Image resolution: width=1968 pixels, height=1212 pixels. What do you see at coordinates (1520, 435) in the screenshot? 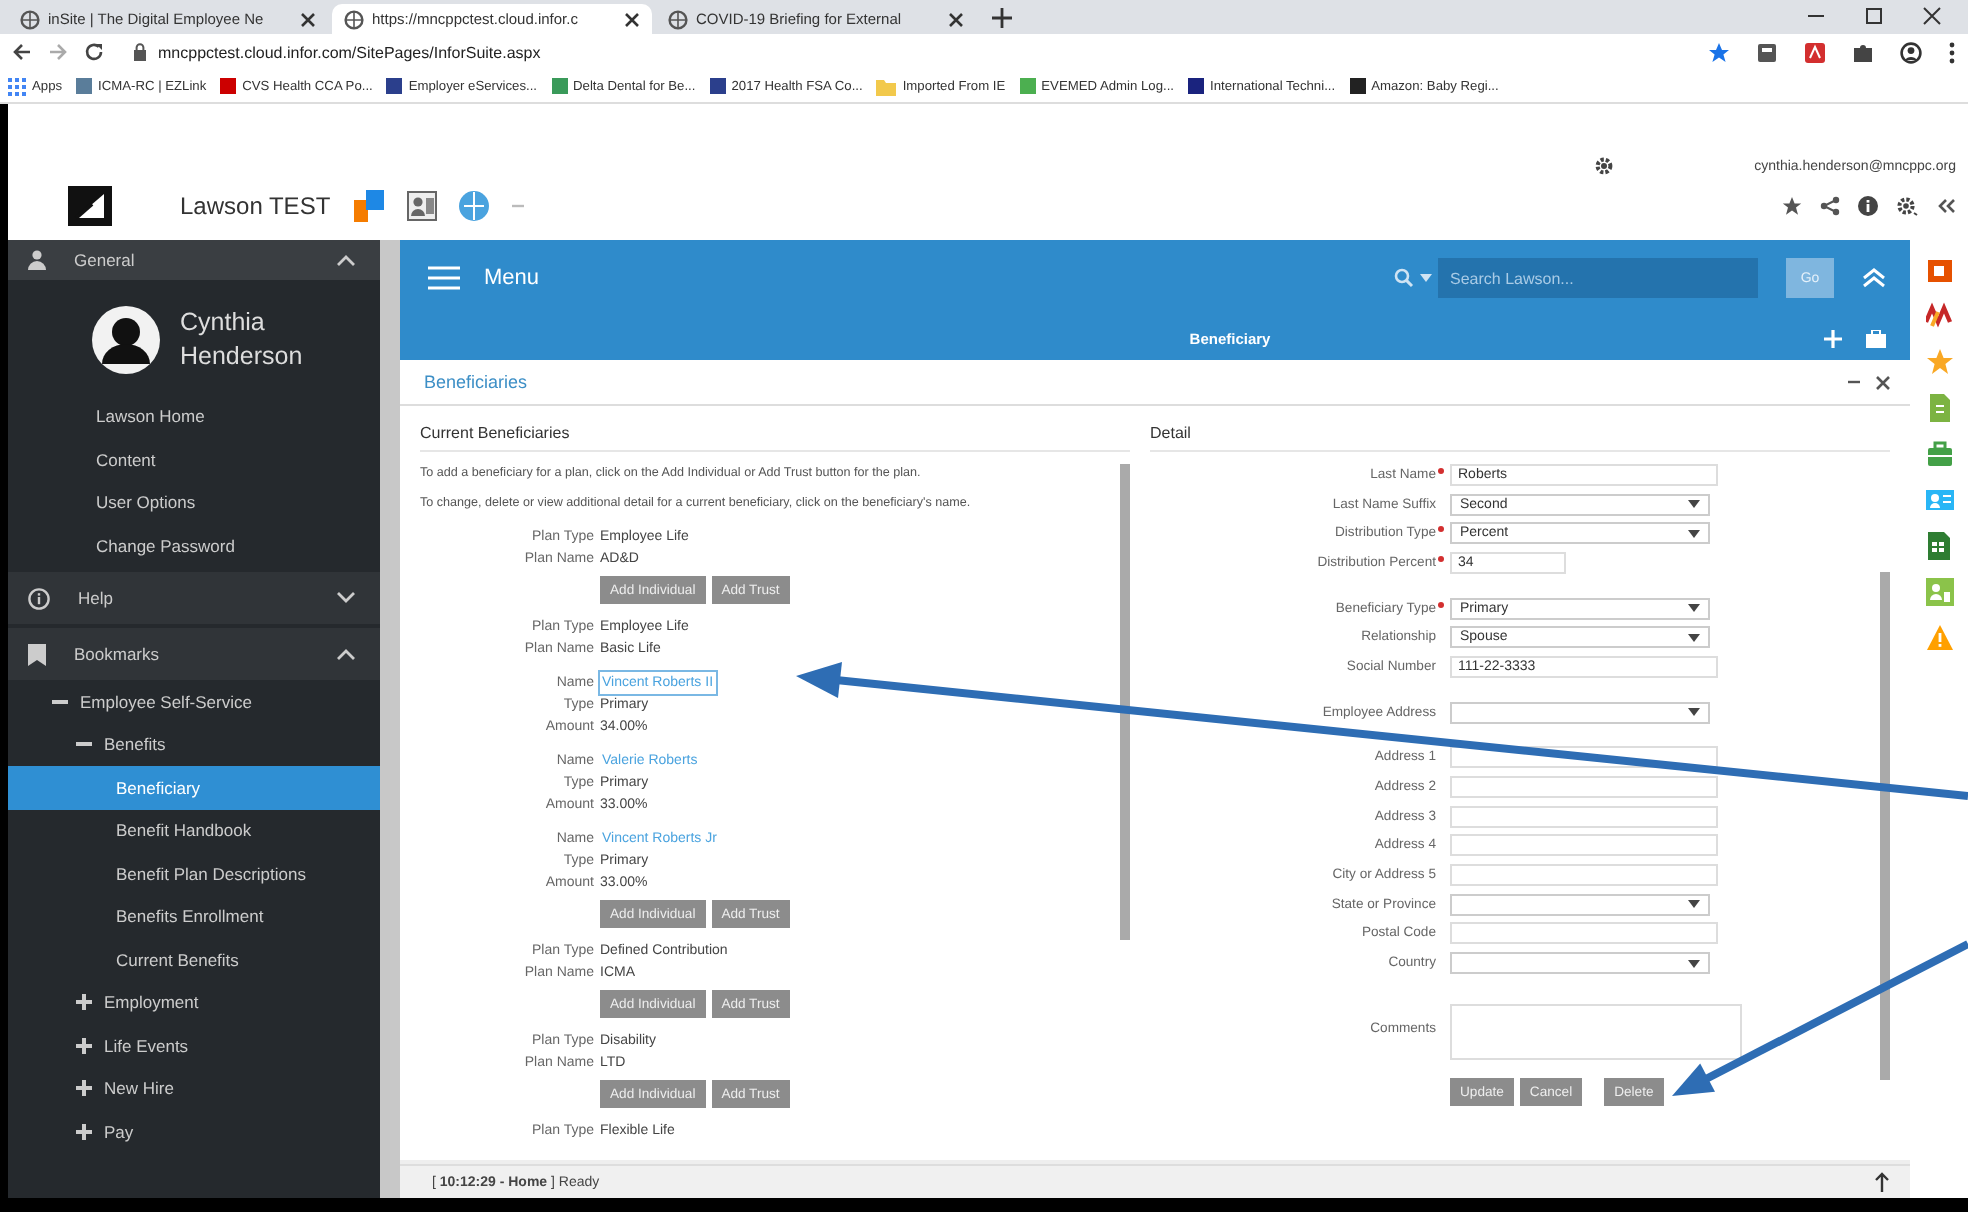
I see `column-title: Detail` at bounding box center [1520, 435].